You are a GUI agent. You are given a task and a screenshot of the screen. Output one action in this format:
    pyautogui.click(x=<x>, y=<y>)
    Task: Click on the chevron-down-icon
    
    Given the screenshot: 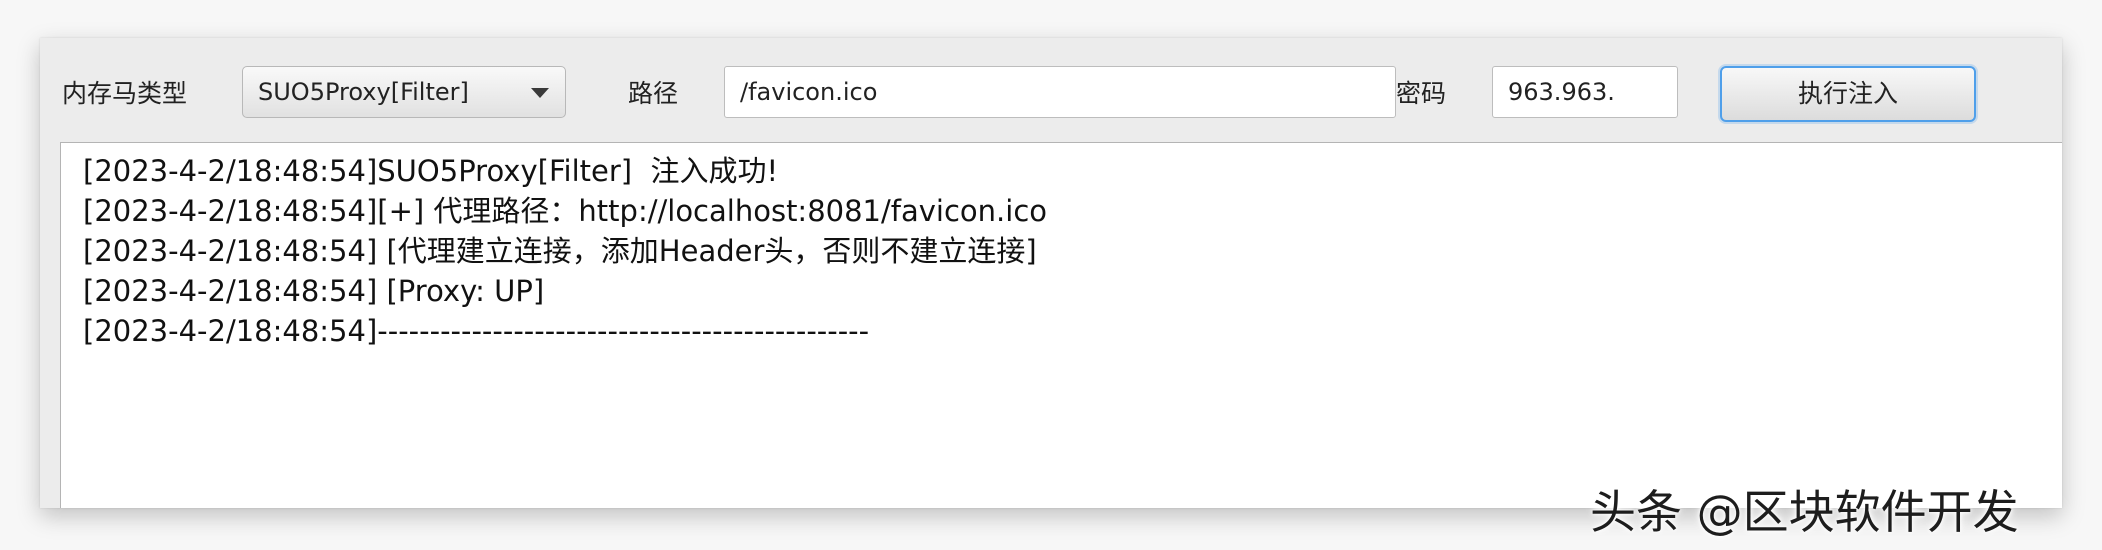 What is the action you would take?
    pyautogui.click(x=540, y=93)
    